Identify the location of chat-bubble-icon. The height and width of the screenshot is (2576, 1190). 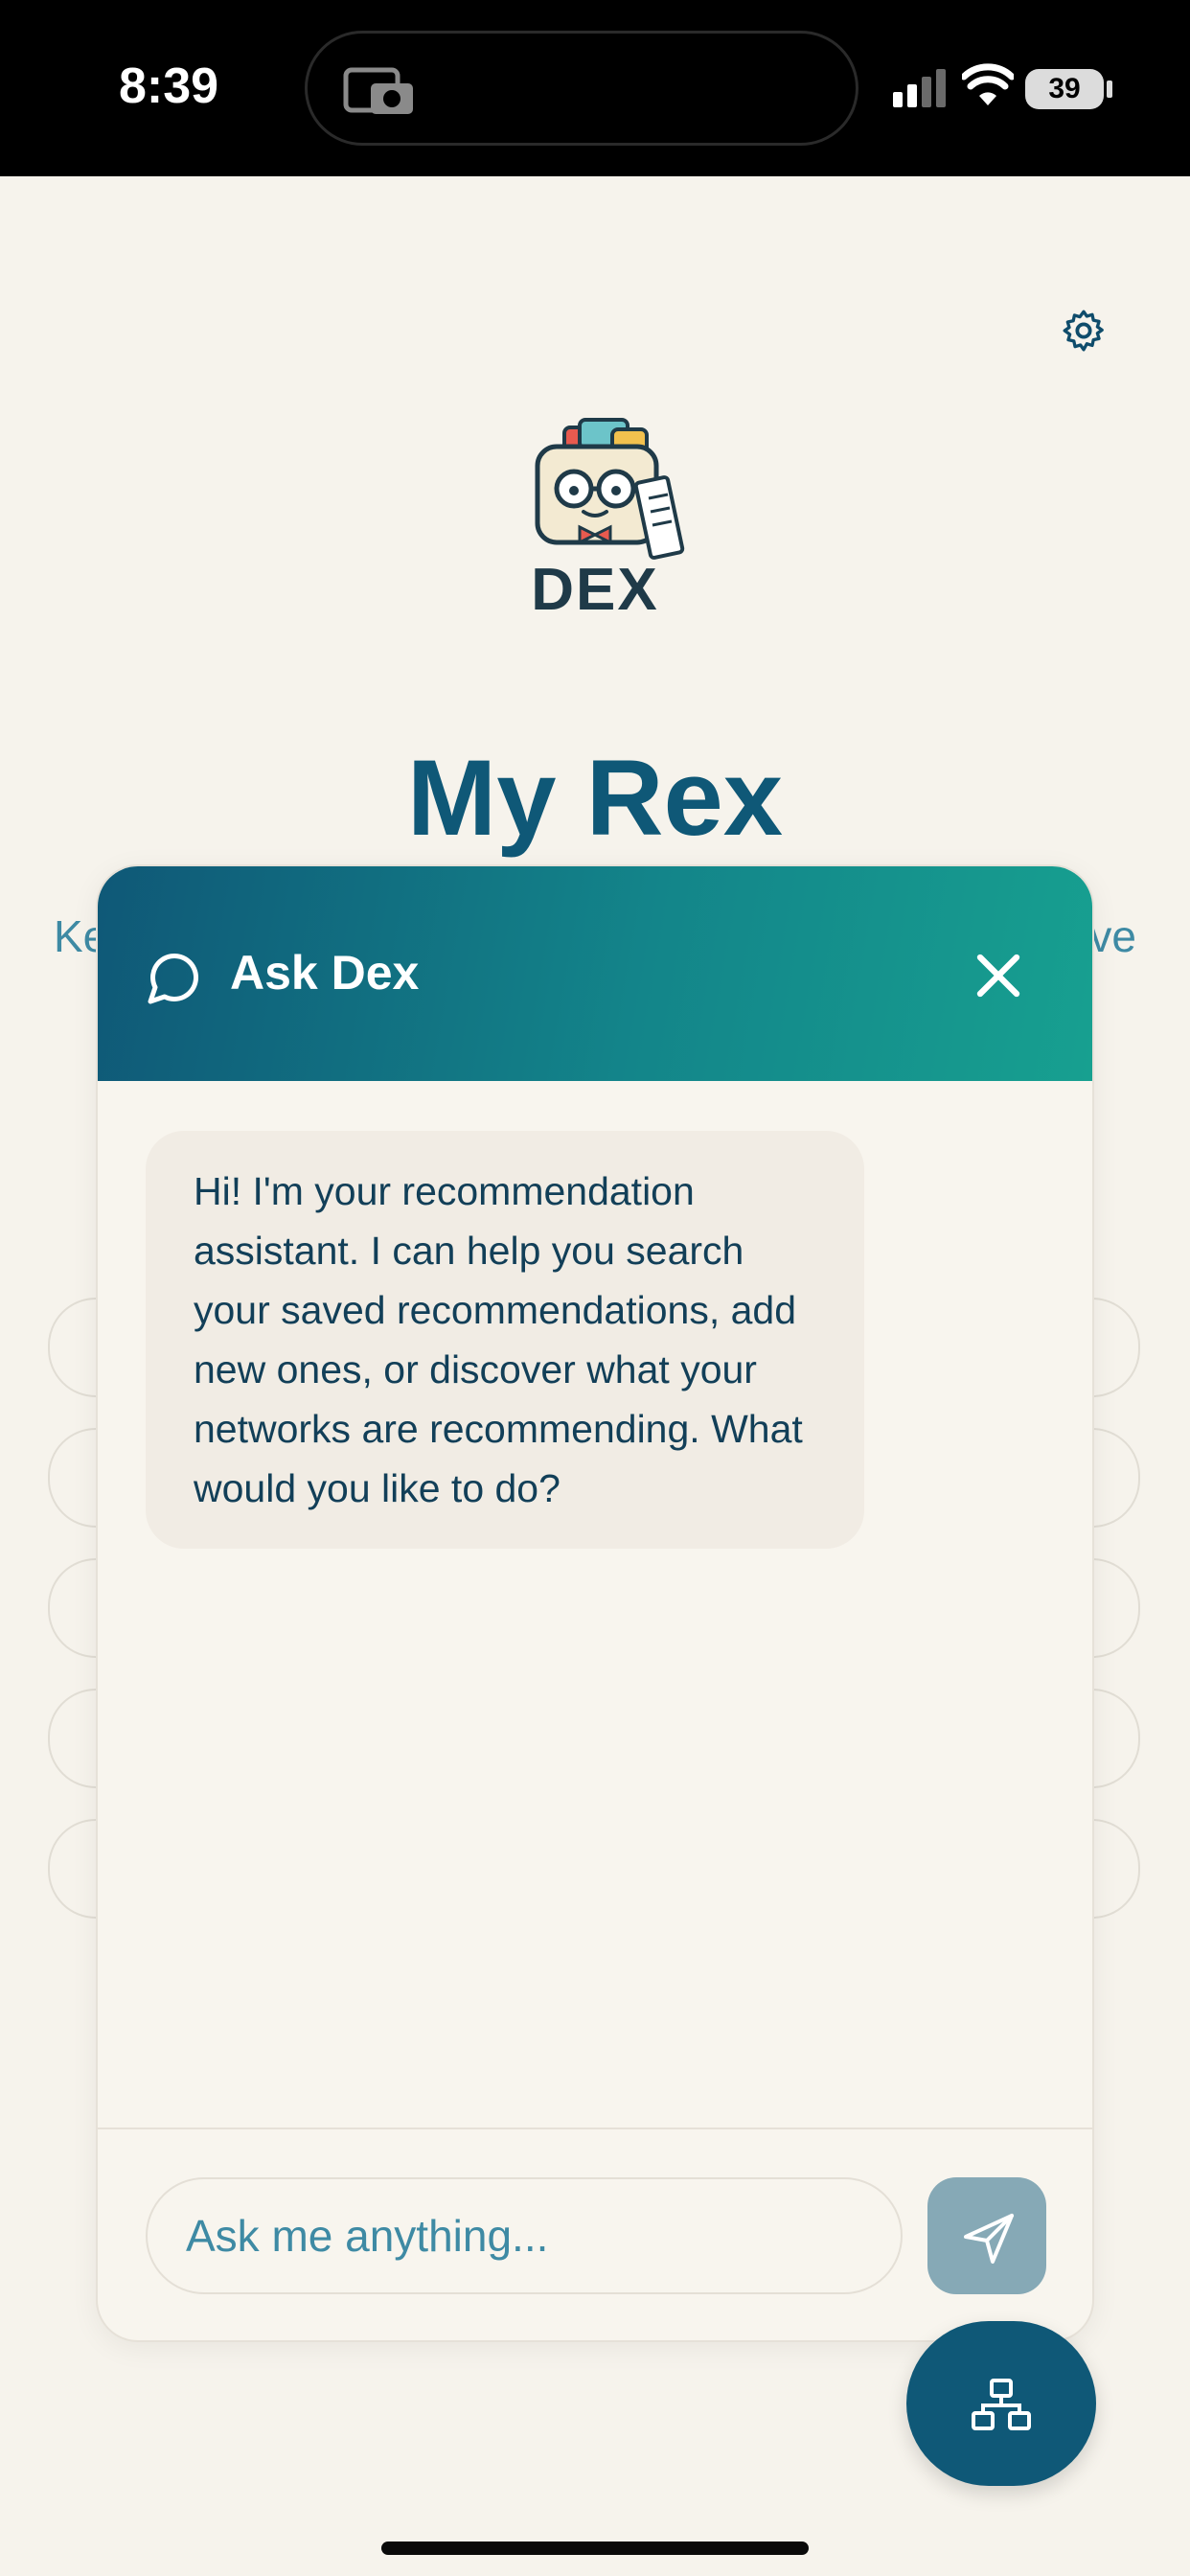
(174, 978).